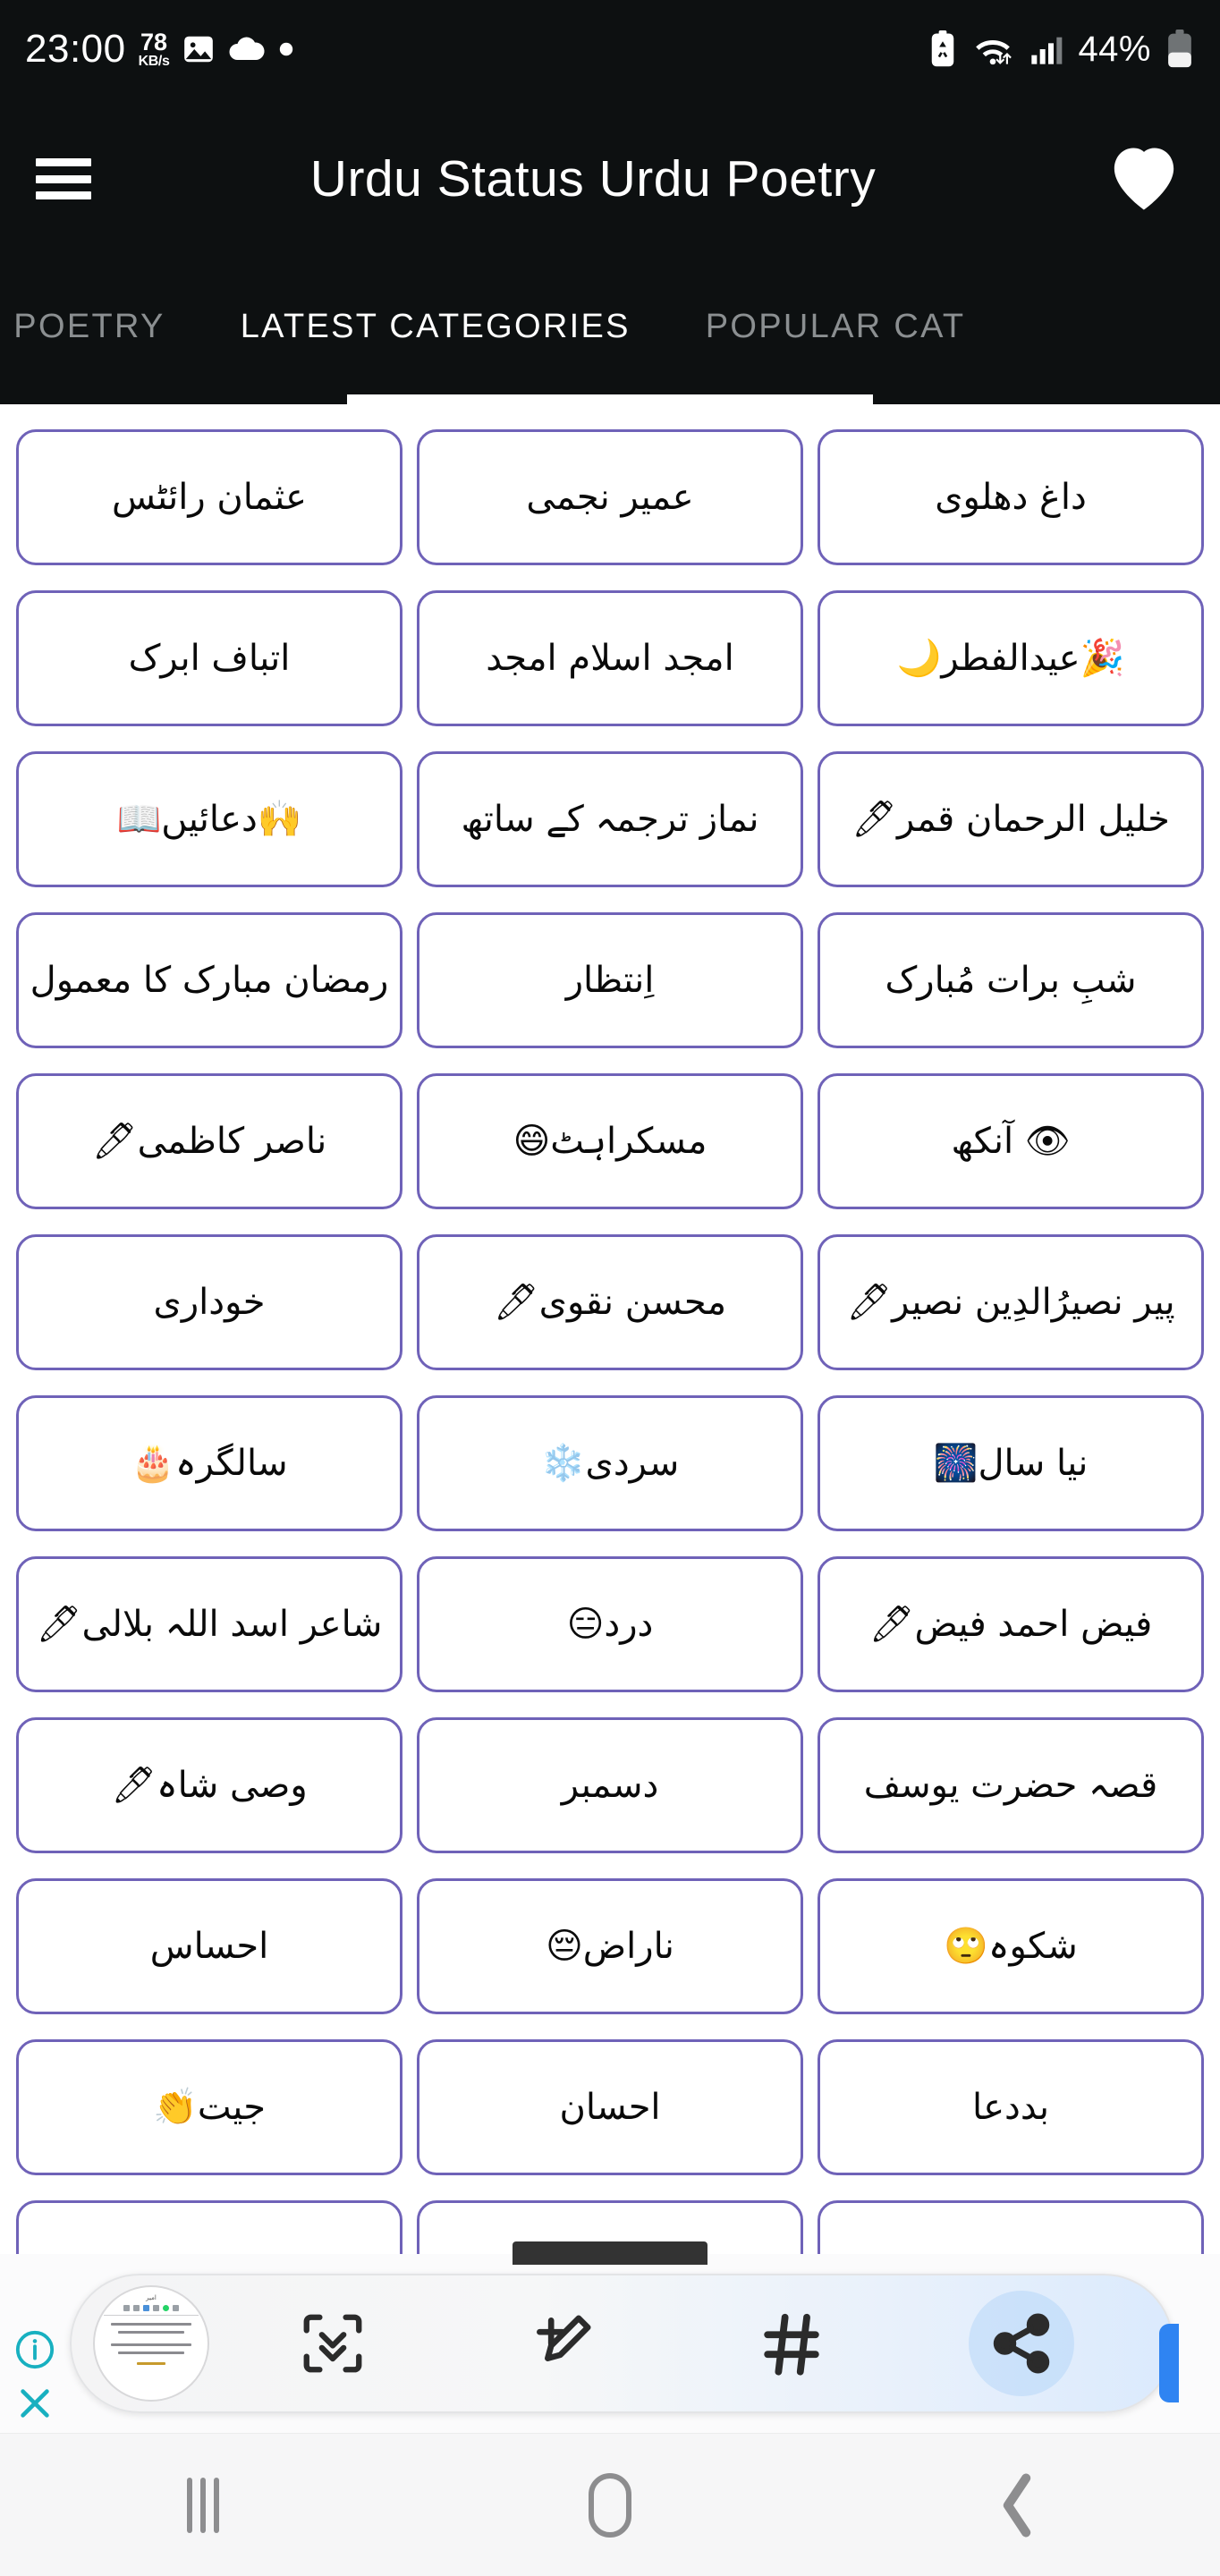 This screenshot has height=2576, width=1220. I want to click on category-card-label: ناصر کاظمی🖊, so click(209, 1141).